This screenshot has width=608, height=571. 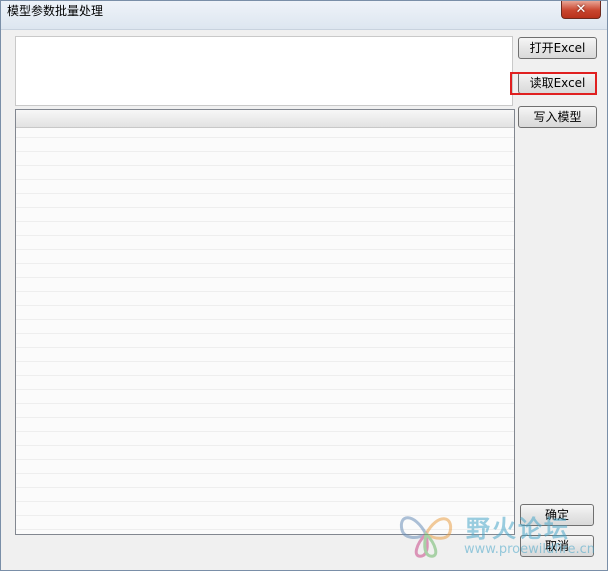 I want to click on open-excel-button: 打开Excel, so click(x=557, y=48).